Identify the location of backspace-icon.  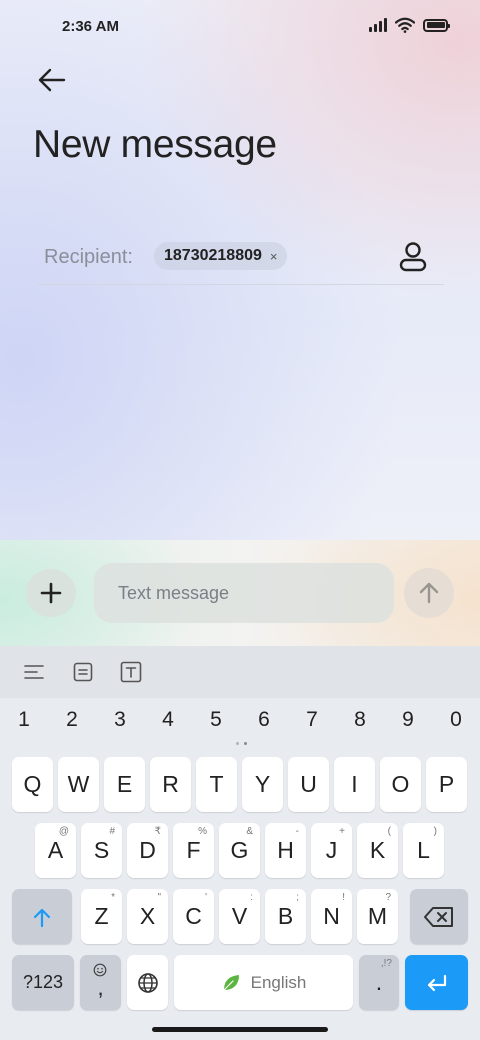
(438, 916).